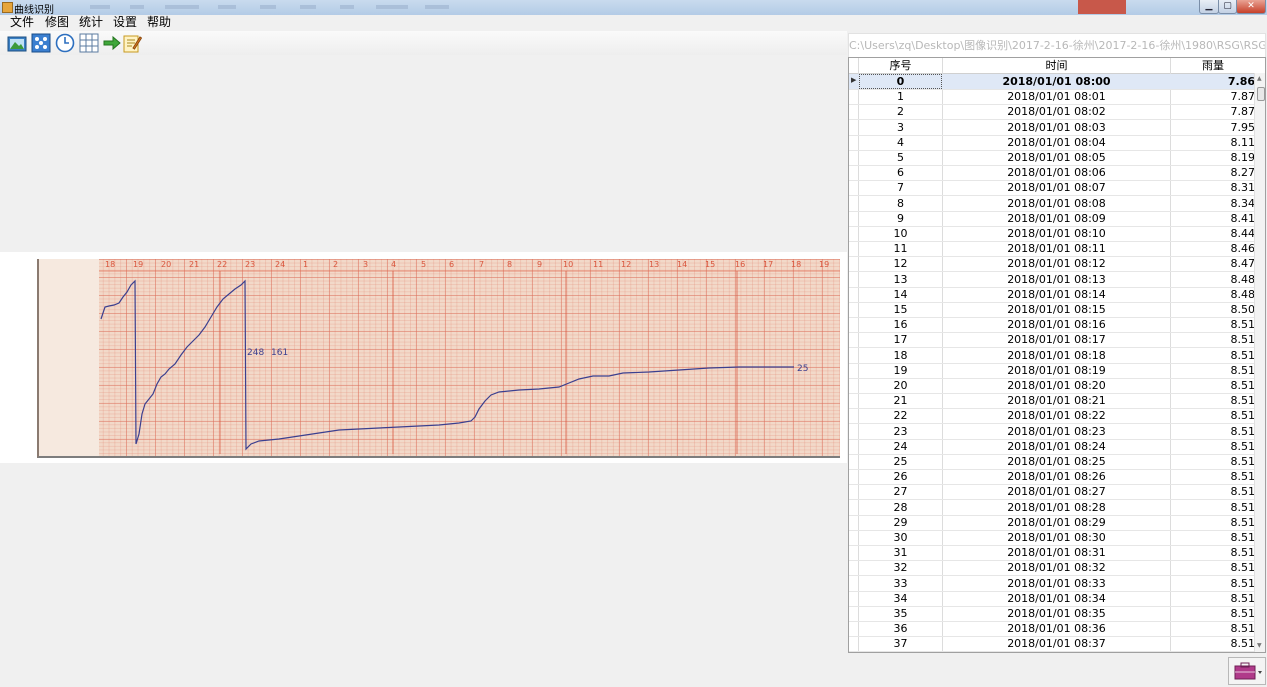 This screenshot has height=687, width=1267. Describe the element at coordinates (1213, 263) in the screenshot. I see `cell-rainfall: 8.47` at that location.